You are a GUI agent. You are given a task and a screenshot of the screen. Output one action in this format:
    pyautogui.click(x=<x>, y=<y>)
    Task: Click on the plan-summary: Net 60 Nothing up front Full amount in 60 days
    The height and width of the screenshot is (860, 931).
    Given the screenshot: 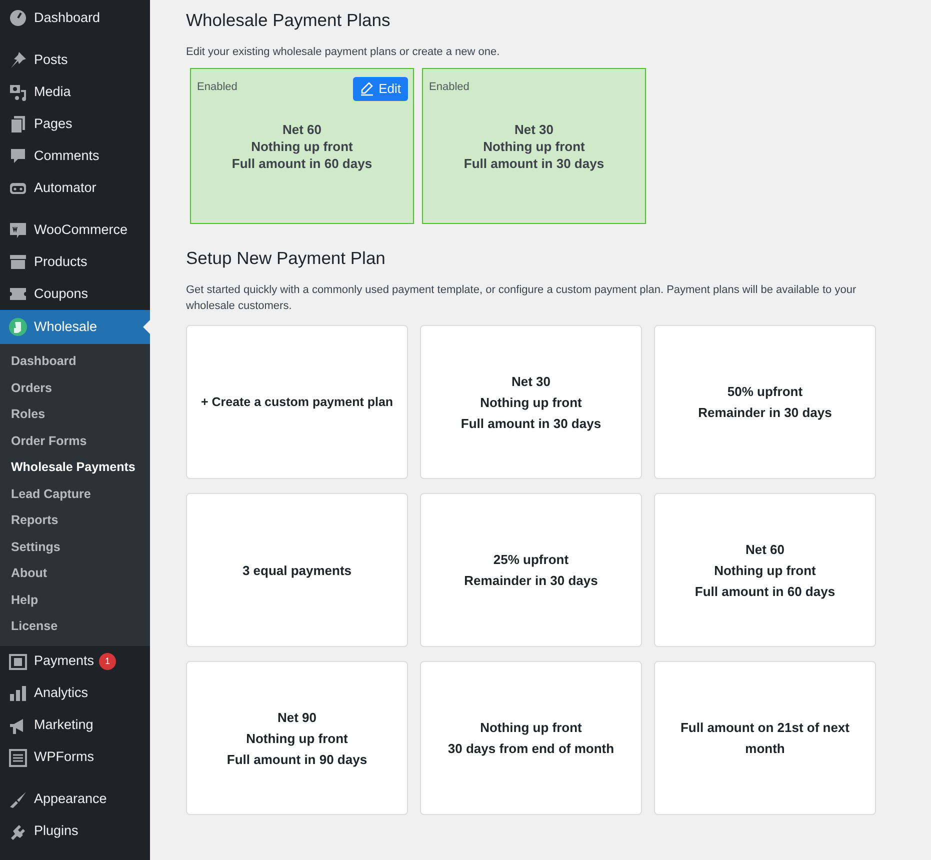 What is the action you would take?
    pyautogui.click(x=302, y=146)
    